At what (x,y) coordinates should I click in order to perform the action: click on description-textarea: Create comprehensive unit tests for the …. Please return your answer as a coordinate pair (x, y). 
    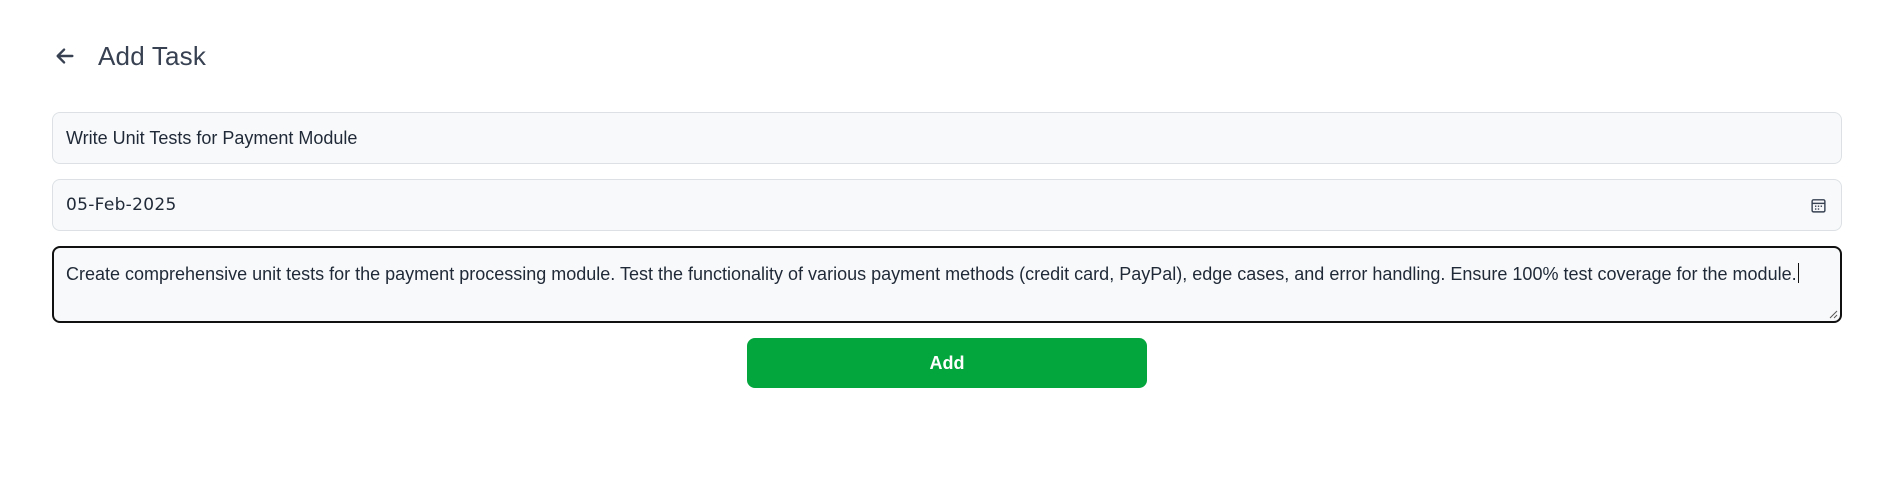
    Looking at the image, I should click on (947, 284).